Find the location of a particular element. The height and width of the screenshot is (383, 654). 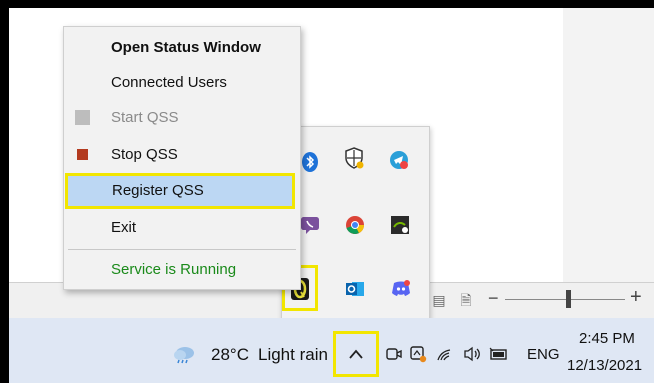

menu-item-label: Register QSS is located at coordinates (158, 190).